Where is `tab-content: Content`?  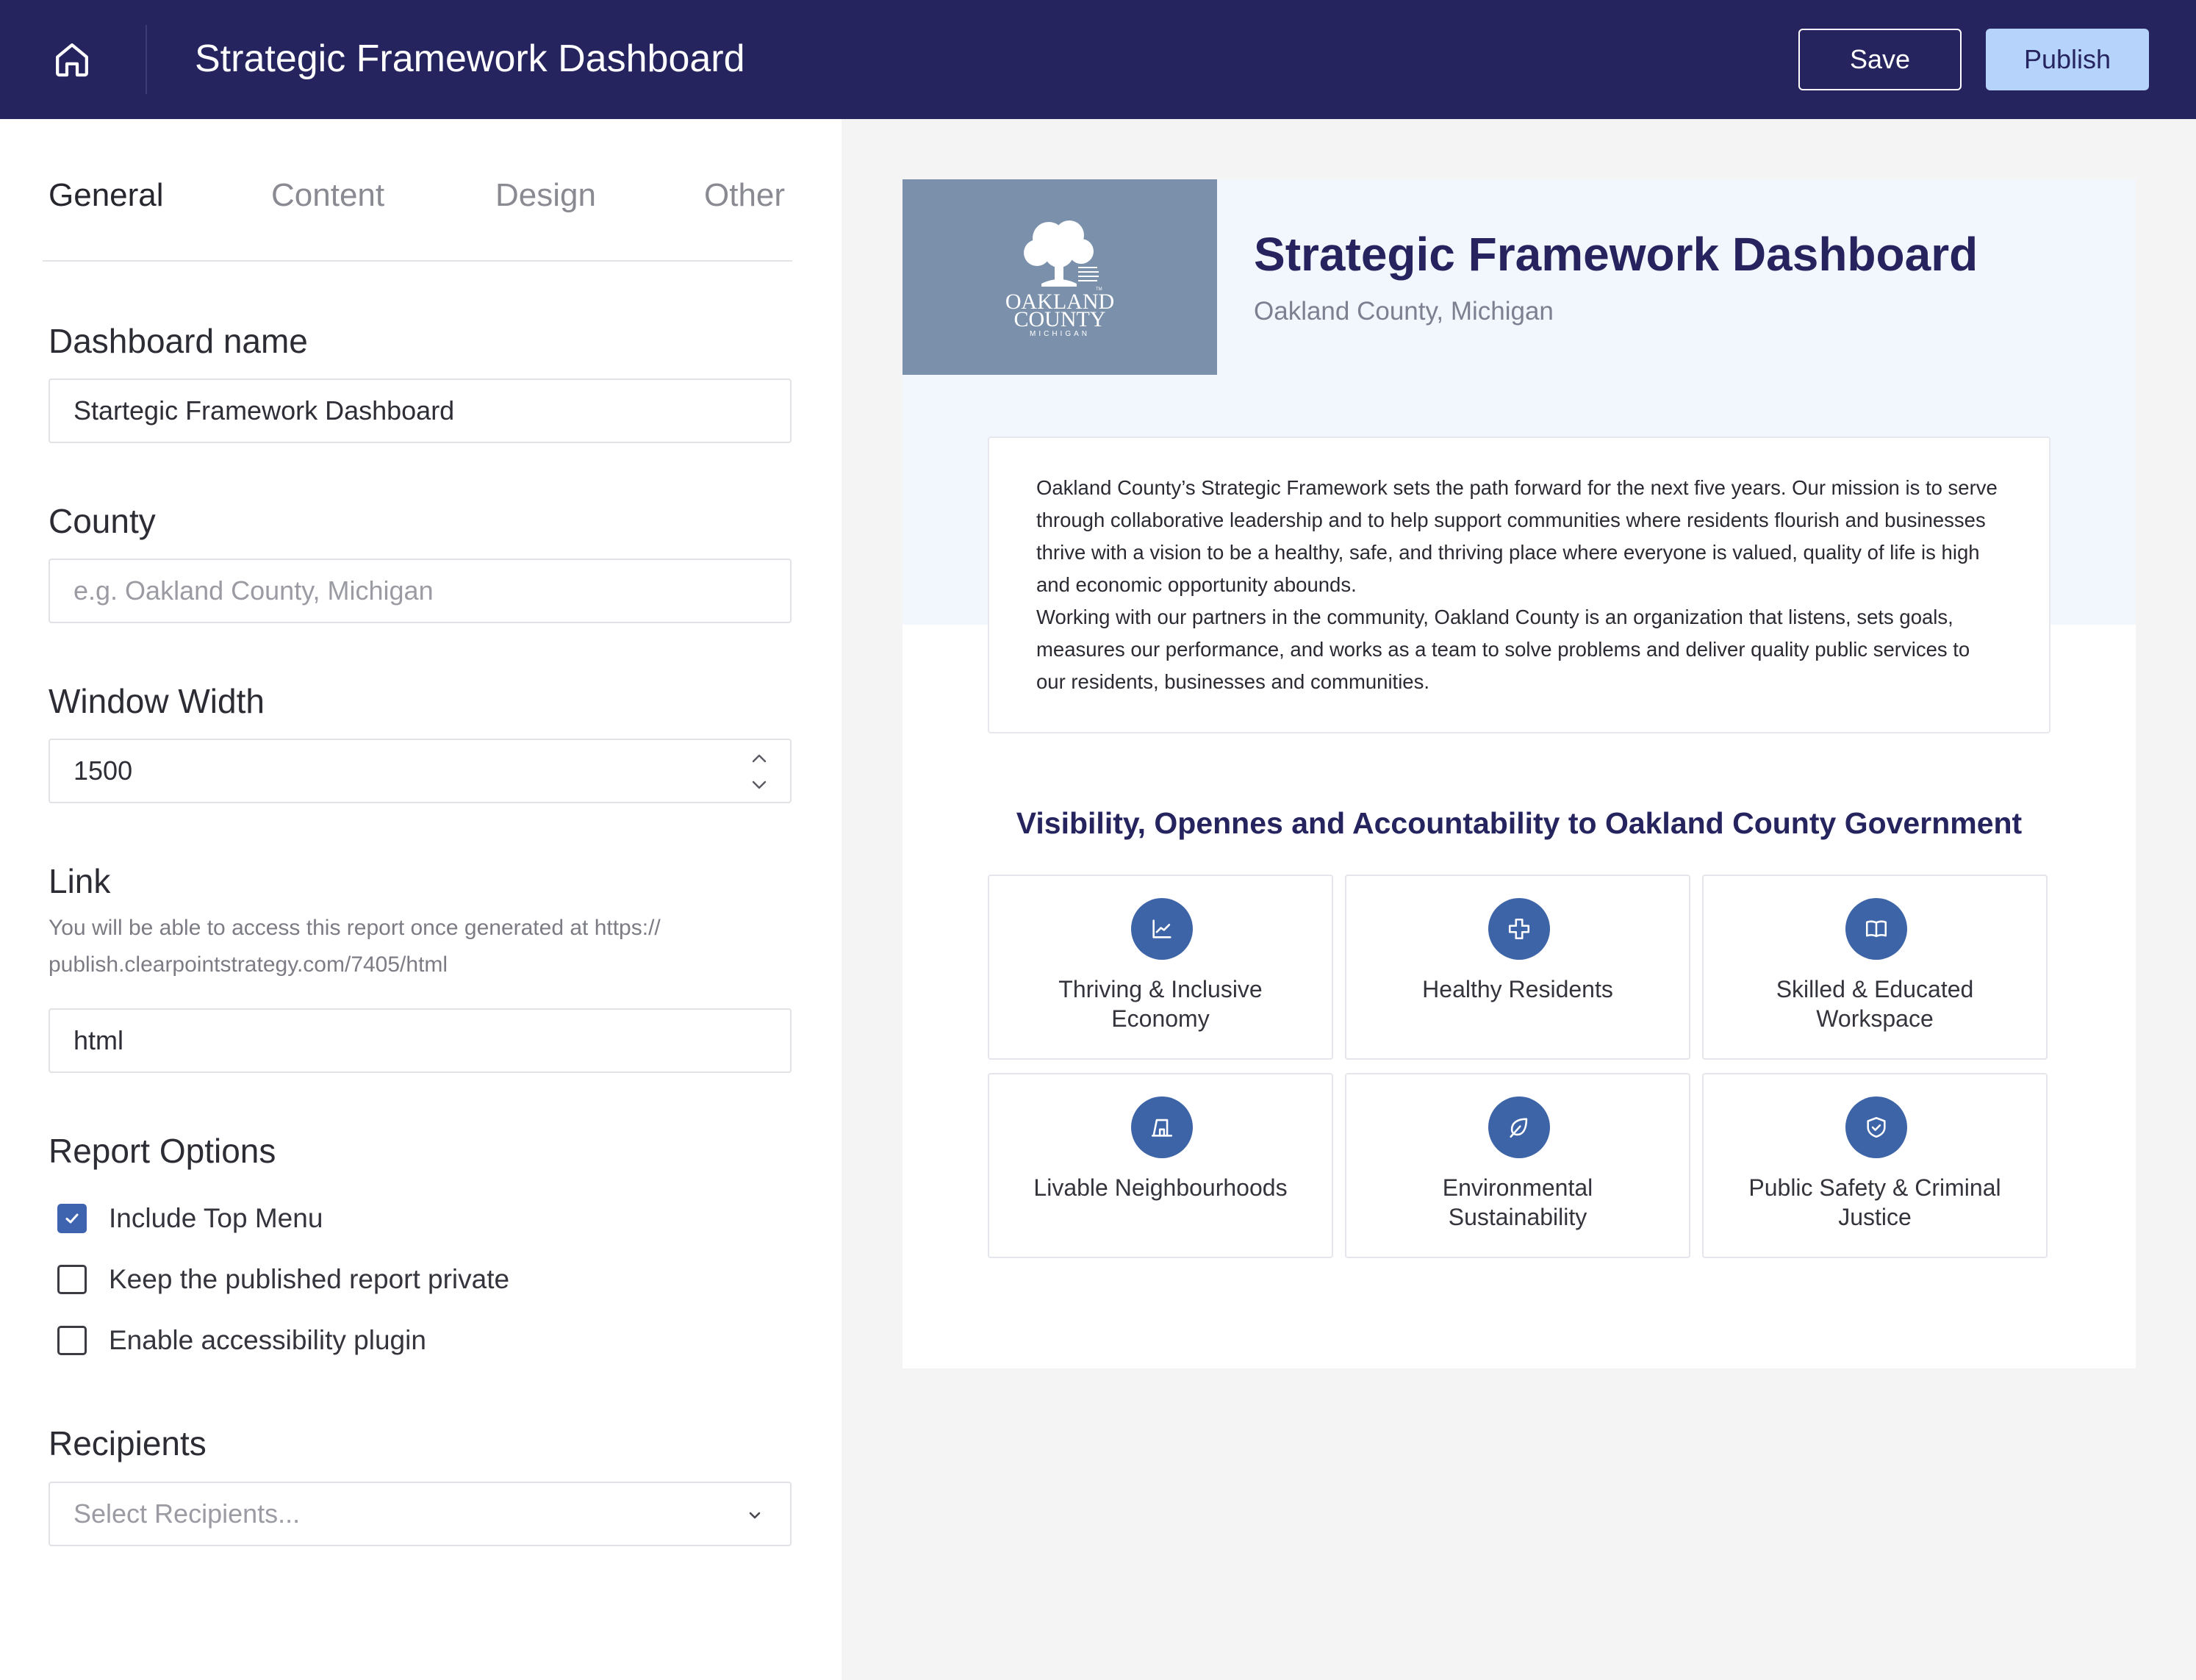
tab-content: Content is located at coordinates (327, 195).